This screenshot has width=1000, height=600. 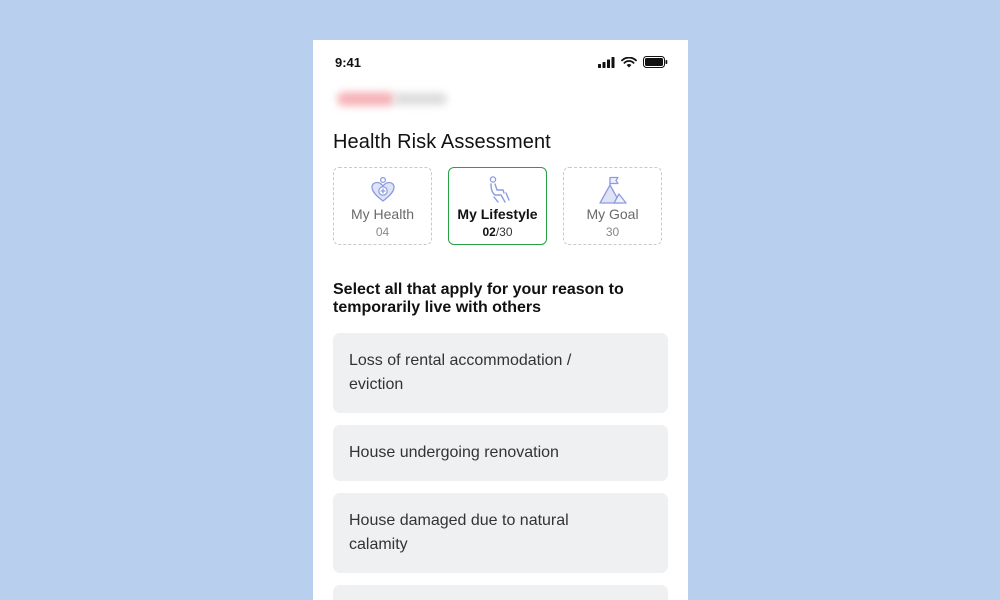 What do you see at coordinates (612, 214) in the screenshot?
I see `tab-label: My Goal` at bounding box center [612, 214].